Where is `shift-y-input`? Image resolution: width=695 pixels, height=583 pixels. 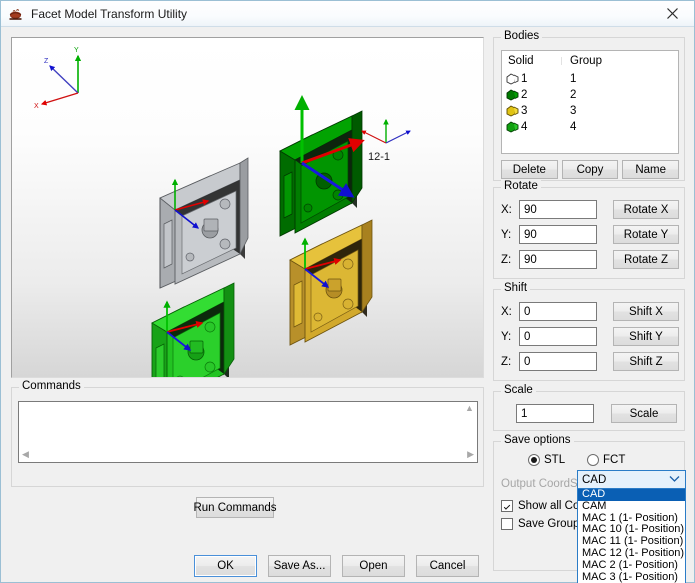 shift-y-input is located at coordinates (558, 336).